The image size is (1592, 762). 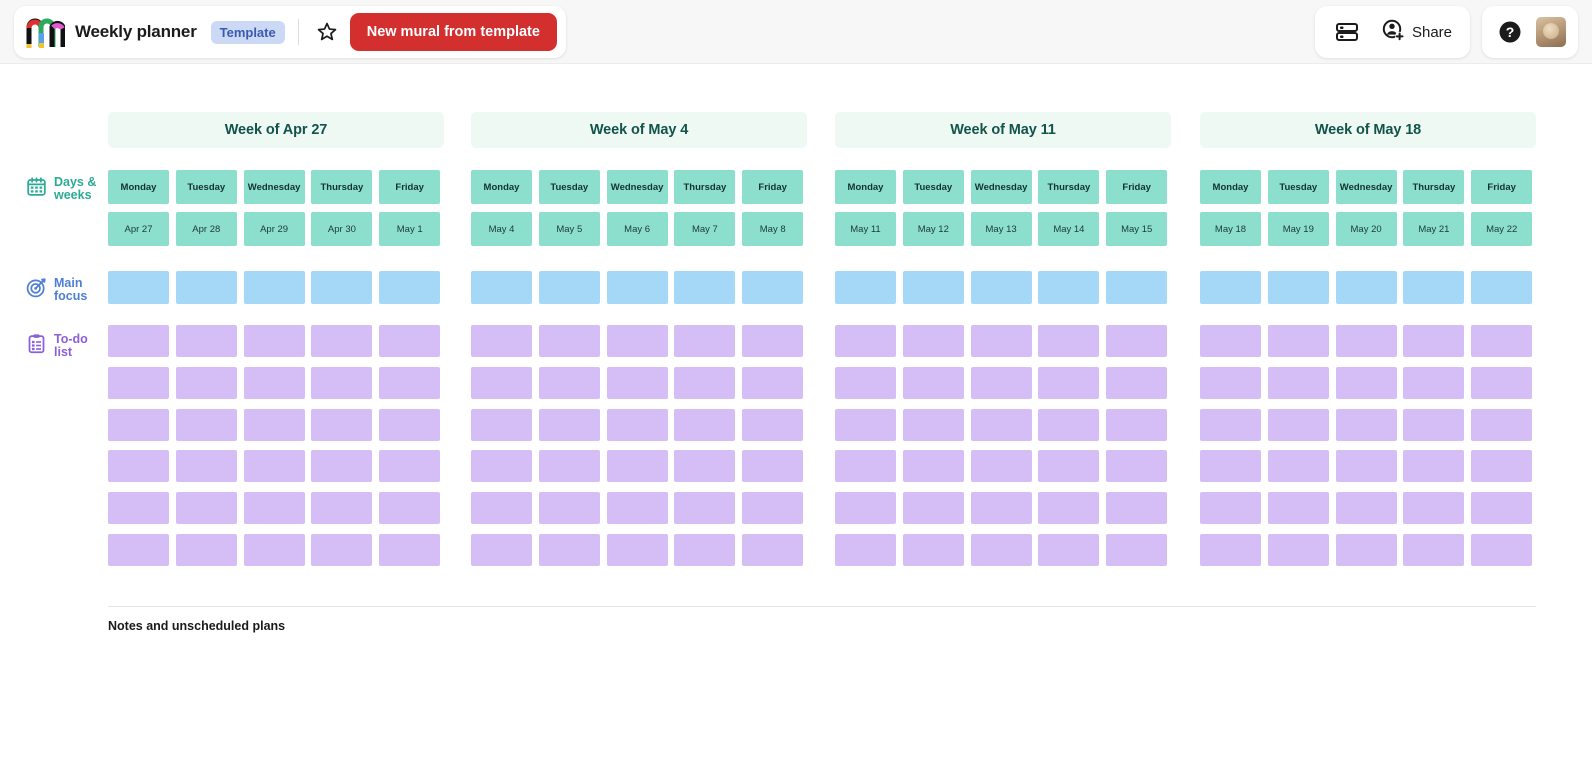 I want to click on date-cell: Apr 28, so click(x=206, y=229).